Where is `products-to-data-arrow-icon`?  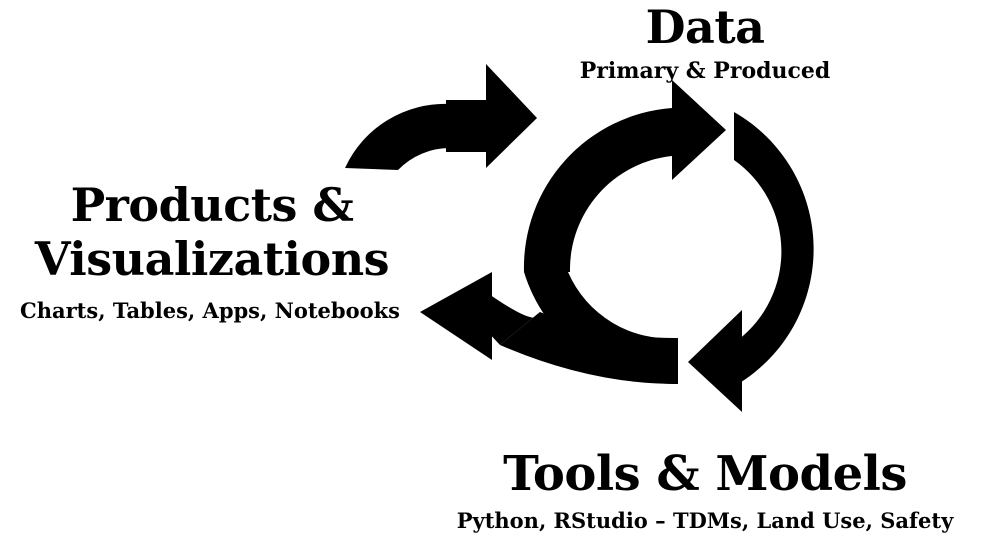 products-to-data-arrow-icon is located at coordinates (441, 117).